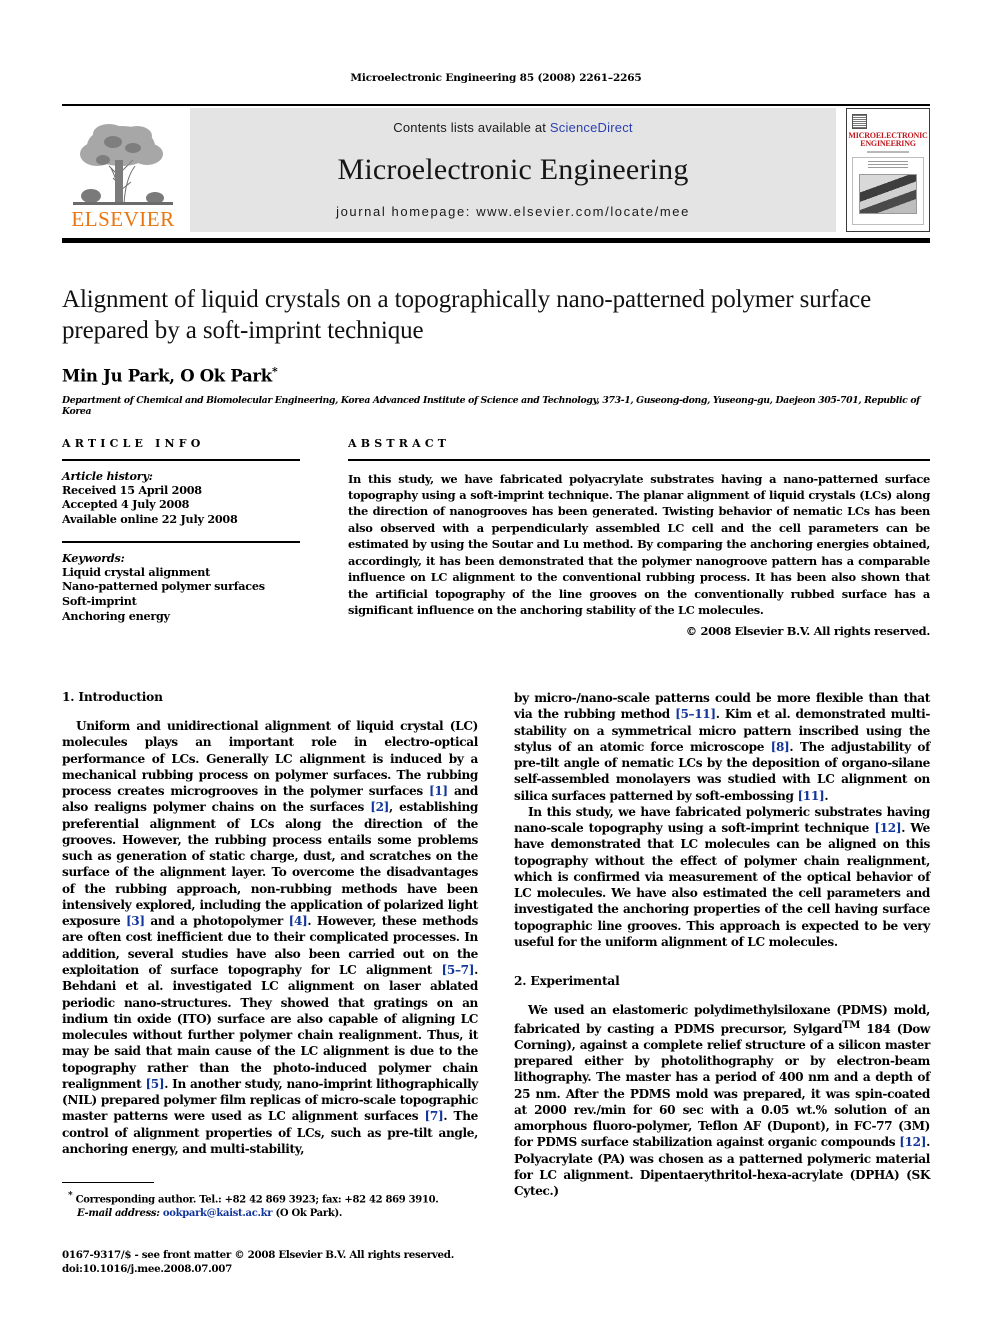  What do you see at coordinates (108, 1183) in the screenshot?
I see `footnote-rule` at bounding box center [108, 1183].